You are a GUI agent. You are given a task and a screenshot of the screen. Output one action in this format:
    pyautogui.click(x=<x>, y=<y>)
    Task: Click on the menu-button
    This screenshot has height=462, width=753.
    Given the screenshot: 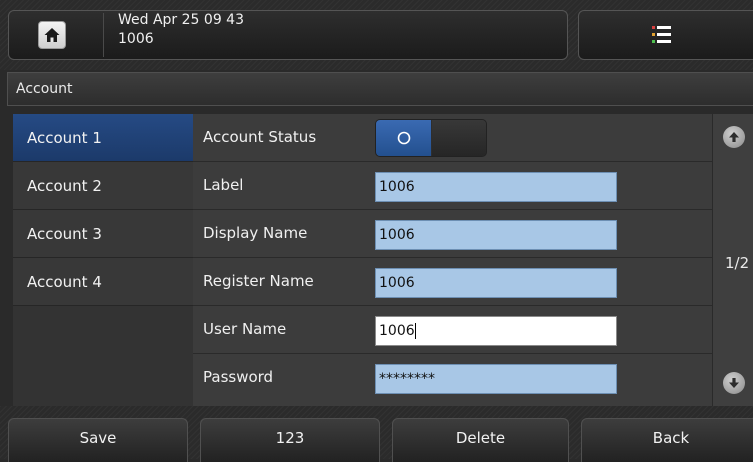 What is the action you would take?
    pyautogui.click(x=662, y=35)
    